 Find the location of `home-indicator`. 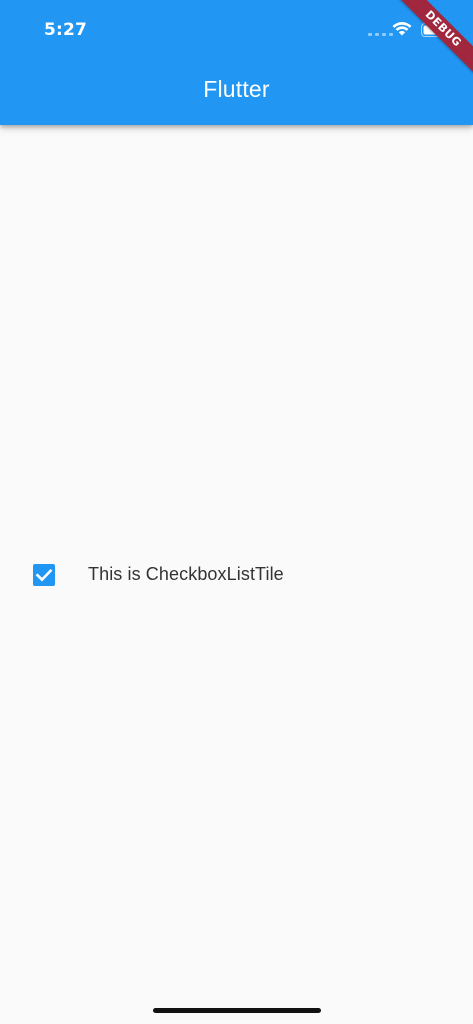

home-indicator is located at coordinates (237, 1010).